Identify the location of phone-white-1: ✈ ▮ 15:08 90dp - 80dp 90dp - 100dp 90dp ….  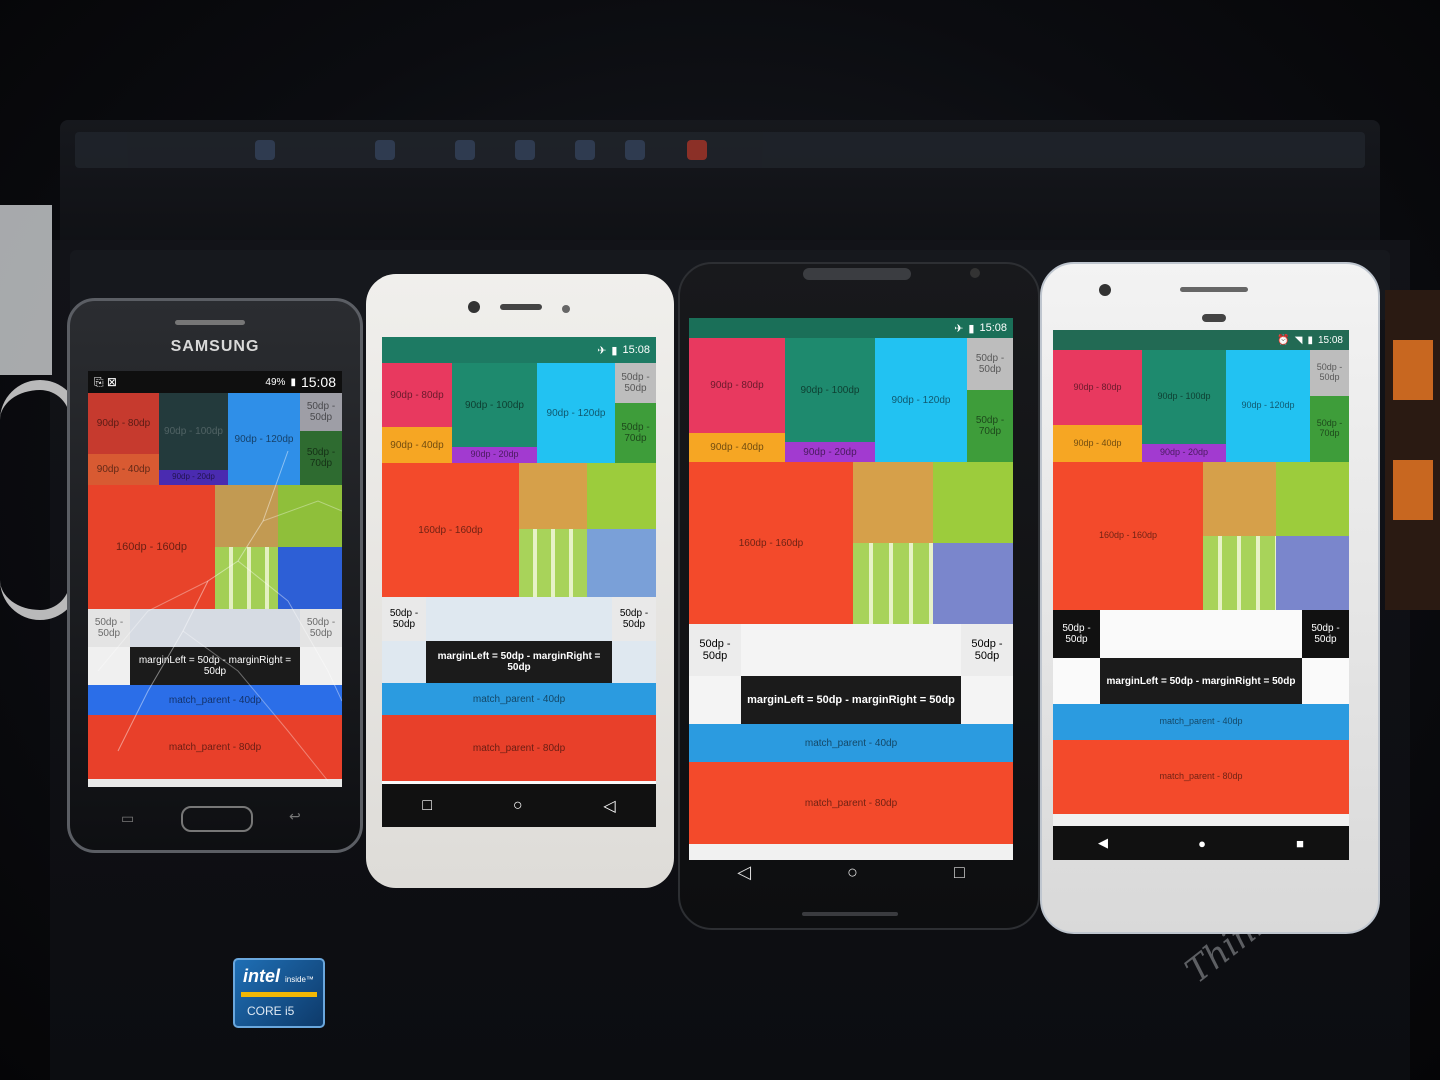
(520, 581).